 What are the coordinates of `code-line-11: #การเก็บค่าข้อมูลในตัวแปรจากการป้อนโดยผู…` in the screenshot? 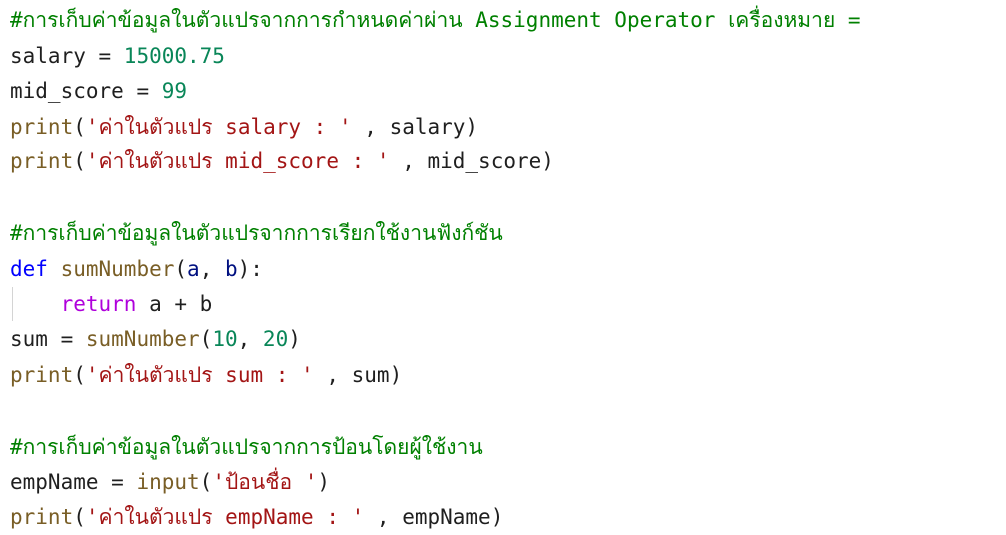 It's located at (246, 447).